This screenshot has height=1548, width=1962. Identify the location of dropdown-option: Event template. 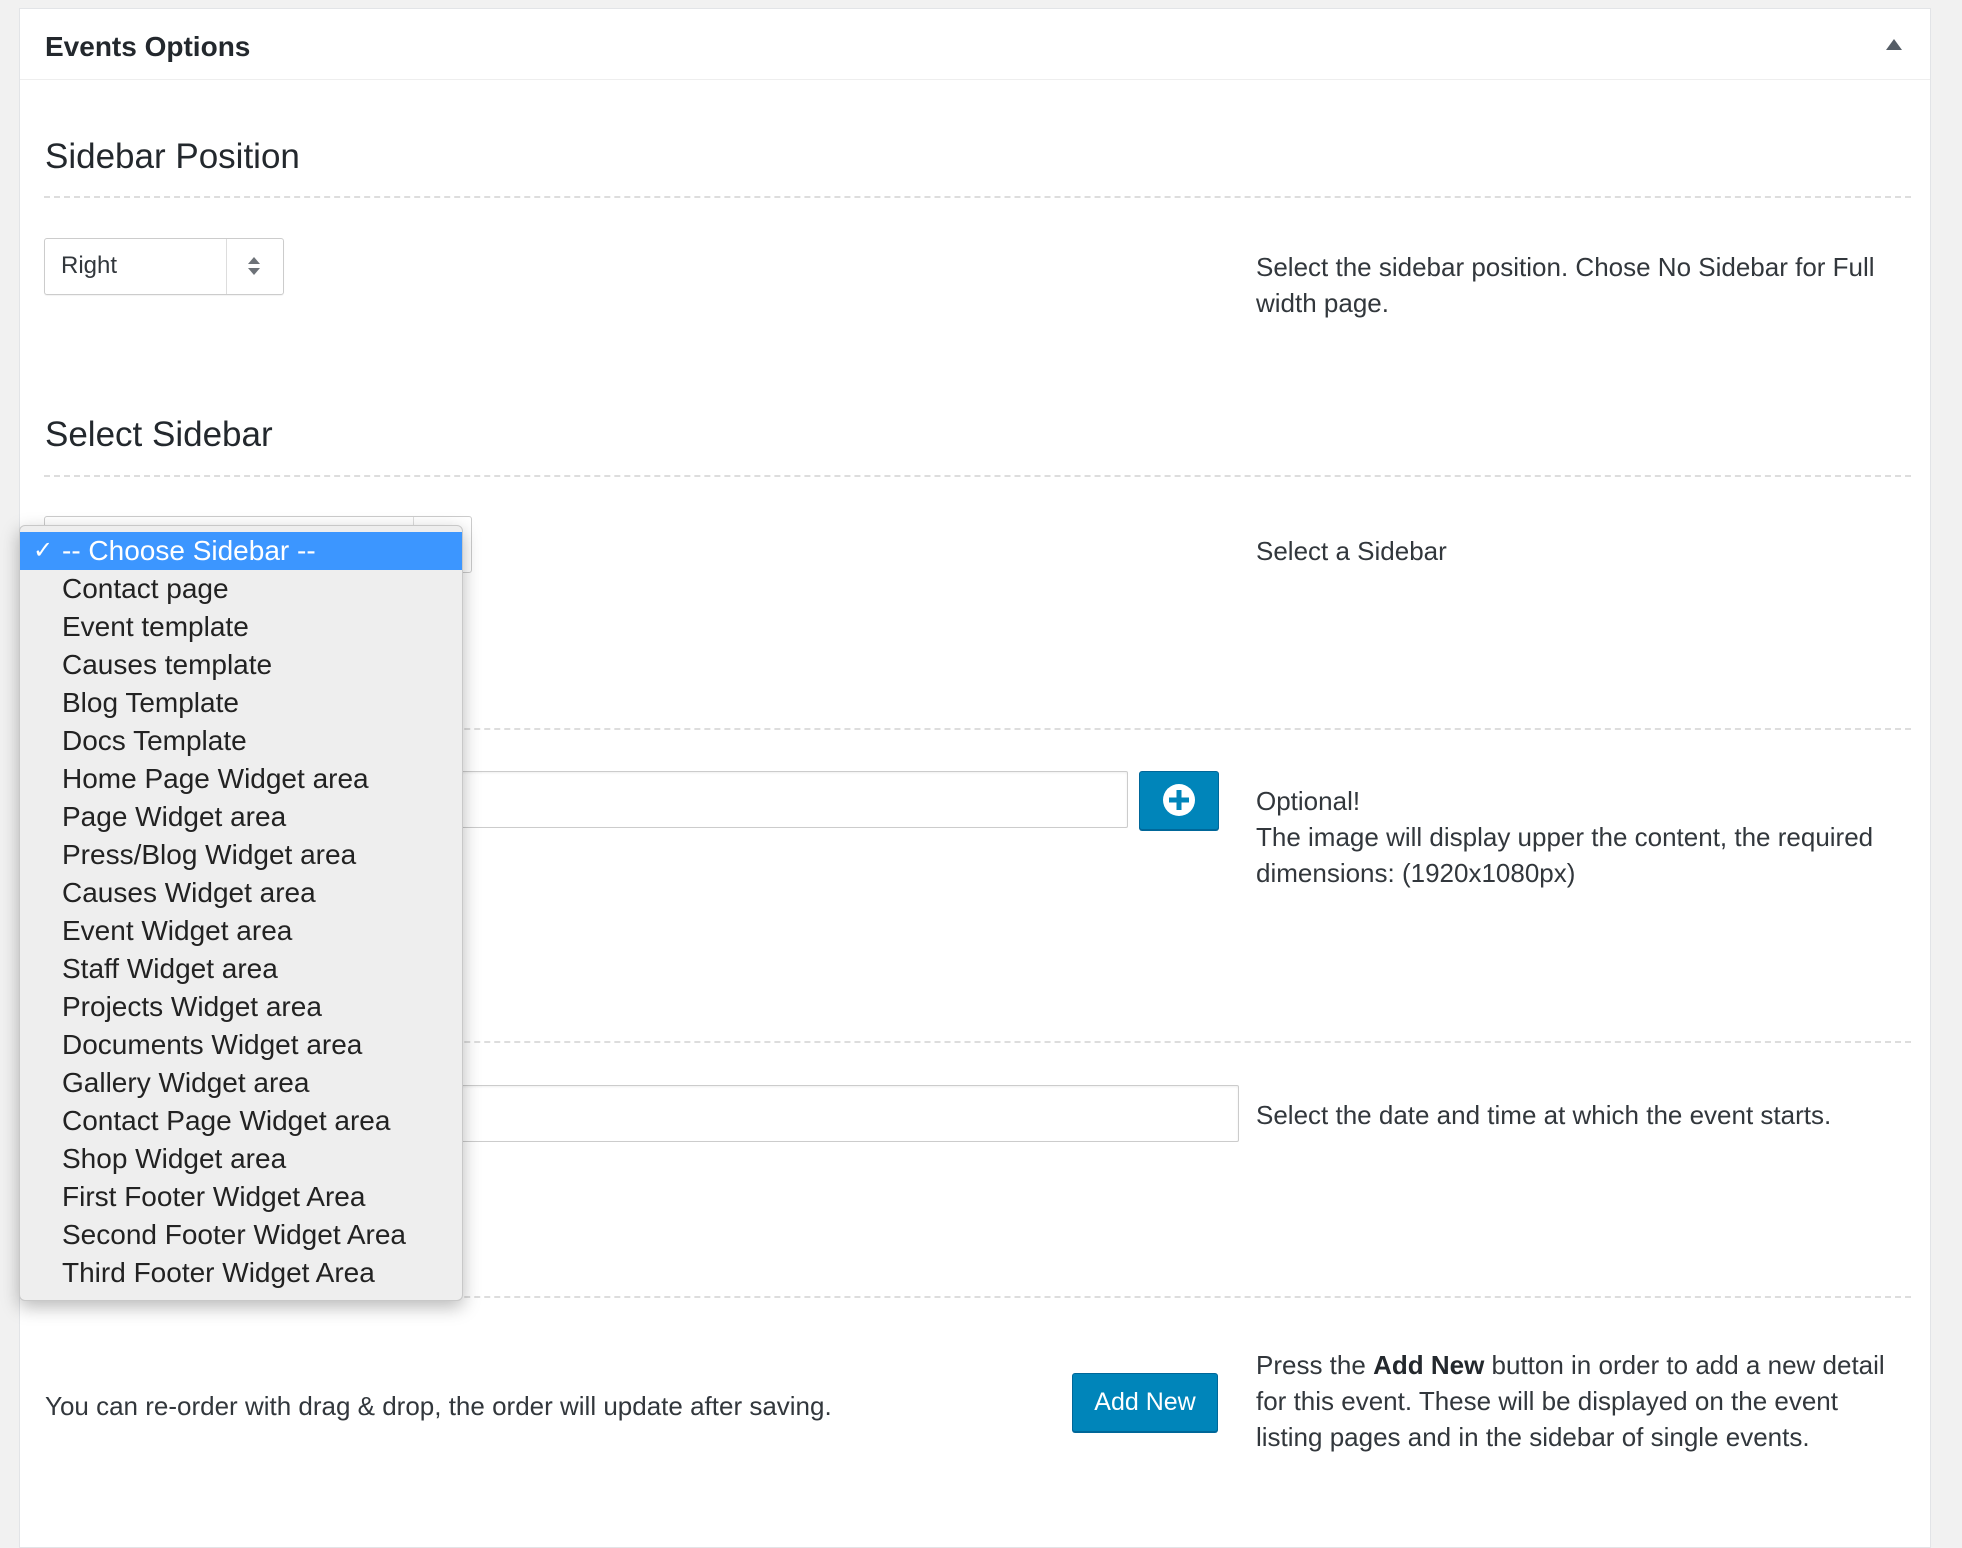
(241, 627).